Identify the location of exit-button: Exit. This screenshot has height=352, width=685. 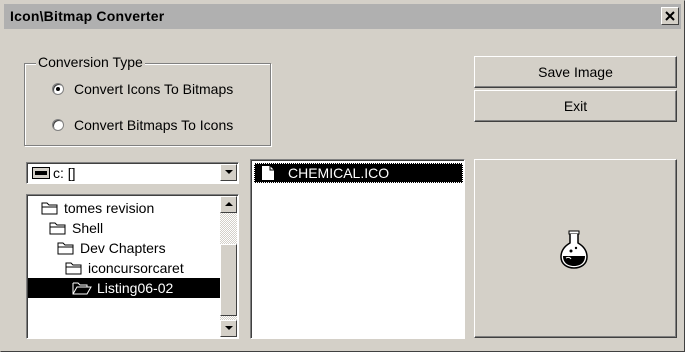
(575, 106).